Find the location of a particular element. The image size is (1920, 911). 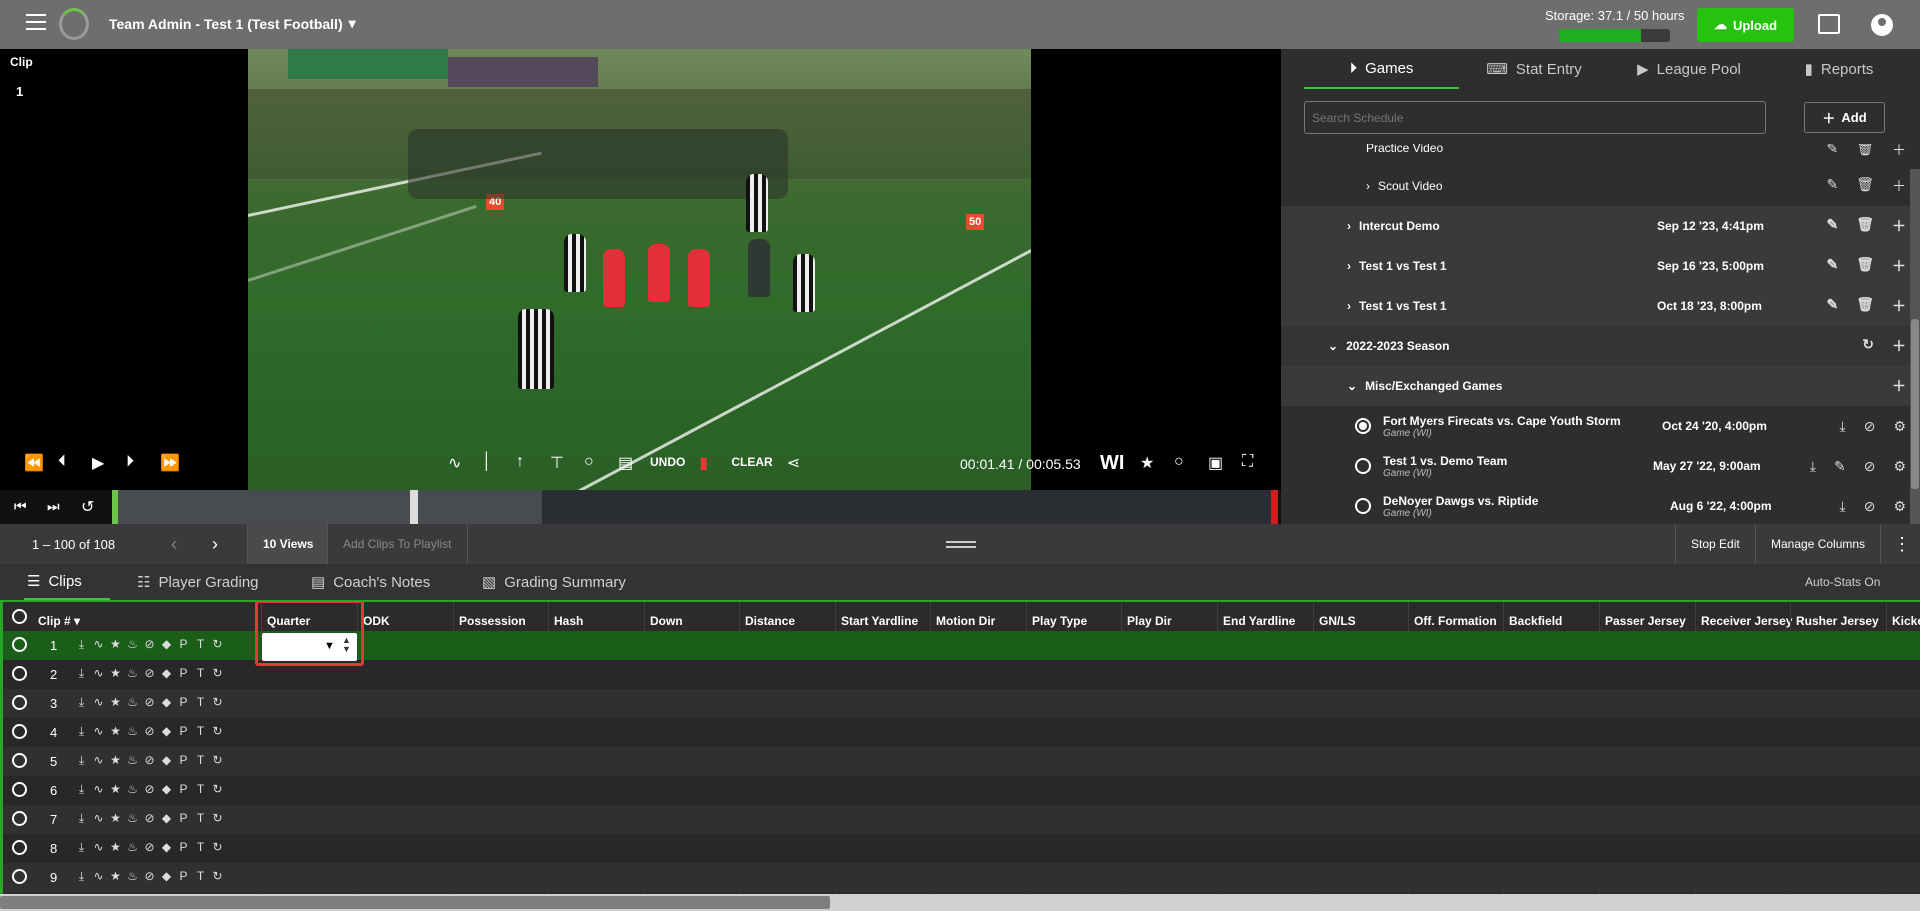

select-all-radio is located at coordinates (19, 616).